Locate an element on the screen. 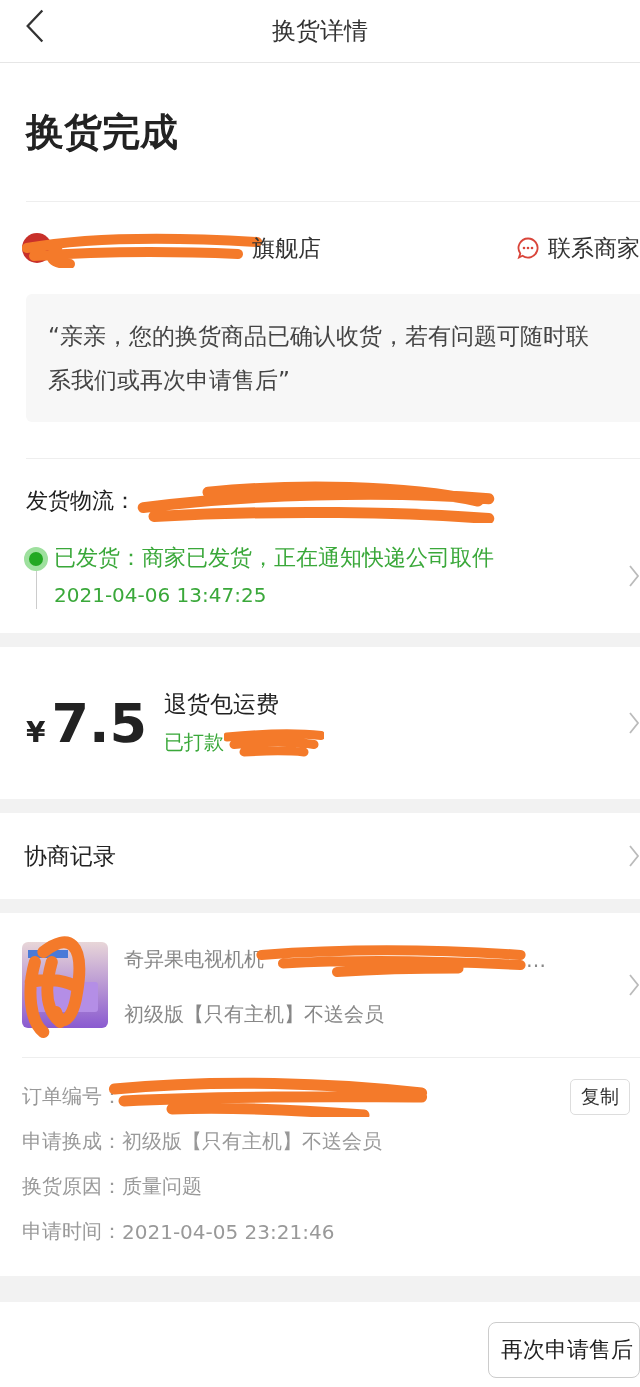 This screenshot has height=1387, width=640. shipping-time: 2021-04-06 13:47:25 is located at coordinates (161, 595).